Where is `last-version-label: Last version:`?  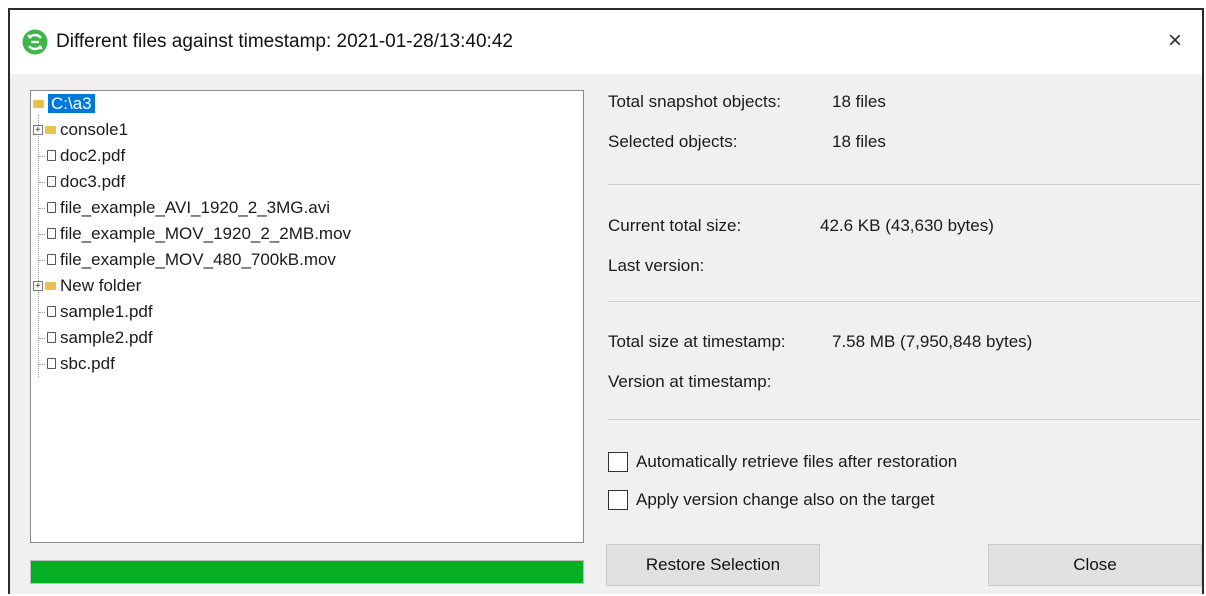 last-version-label: Last version: is located at coordinates (656, 265).